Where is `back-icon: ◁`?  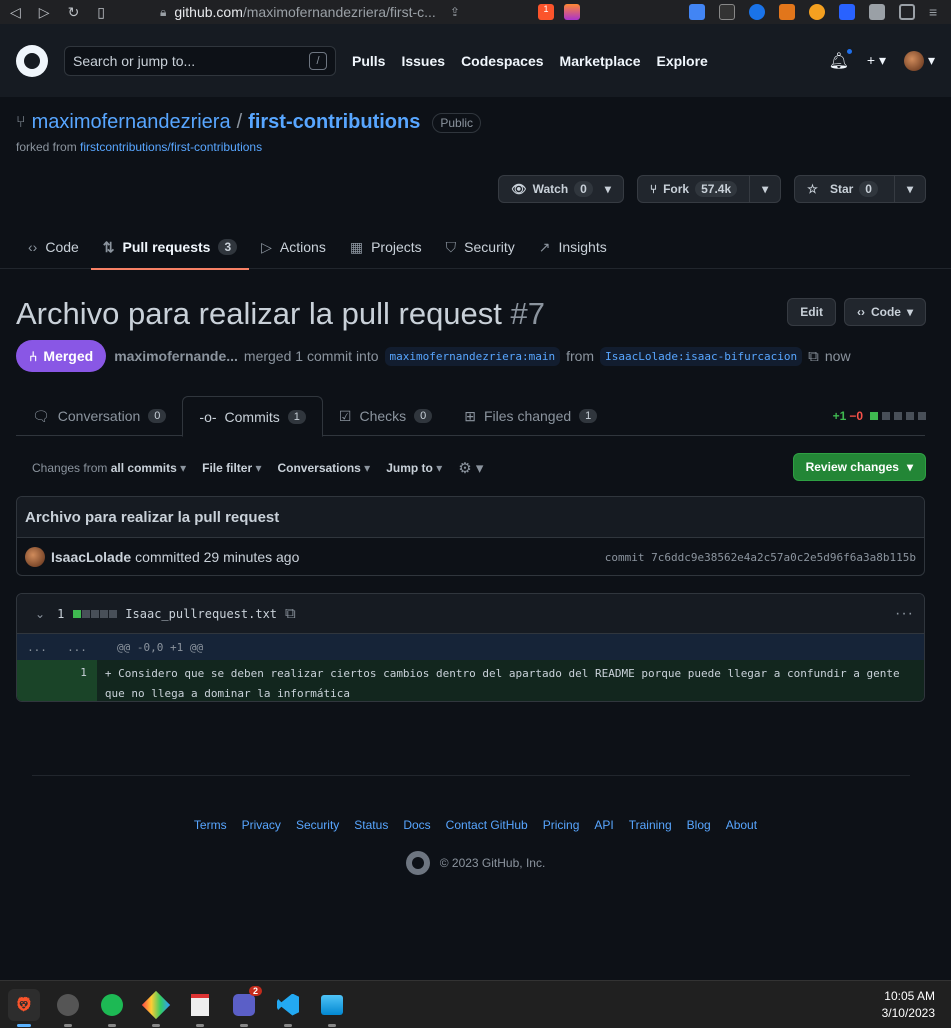 back-icon: ◁ is located at coordinates (15, 12).